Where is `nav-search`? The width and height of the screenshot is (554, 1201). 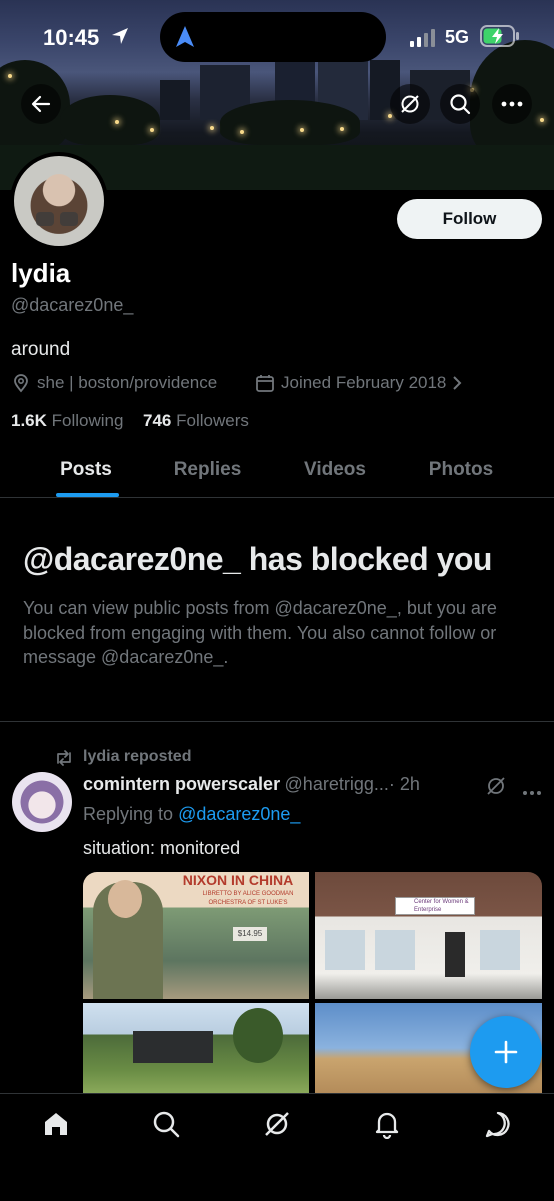
nav-search is located at coordinates (166, 1124).